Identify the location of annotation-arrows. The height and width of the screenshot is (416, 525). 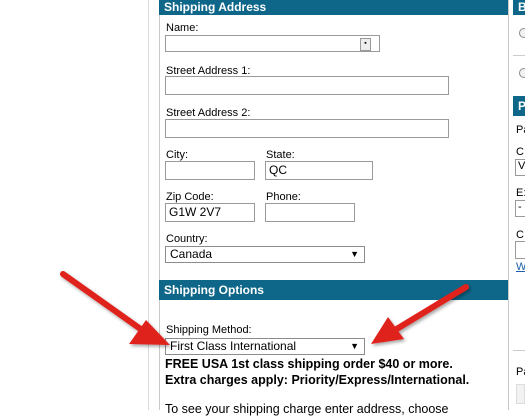
(264, 308).